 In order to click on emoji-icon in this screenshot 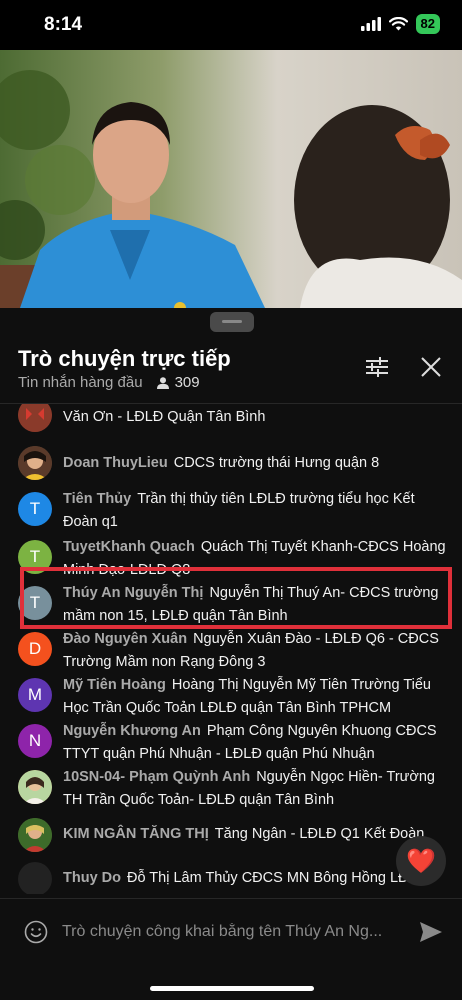, I will do `click(36, 932)`.